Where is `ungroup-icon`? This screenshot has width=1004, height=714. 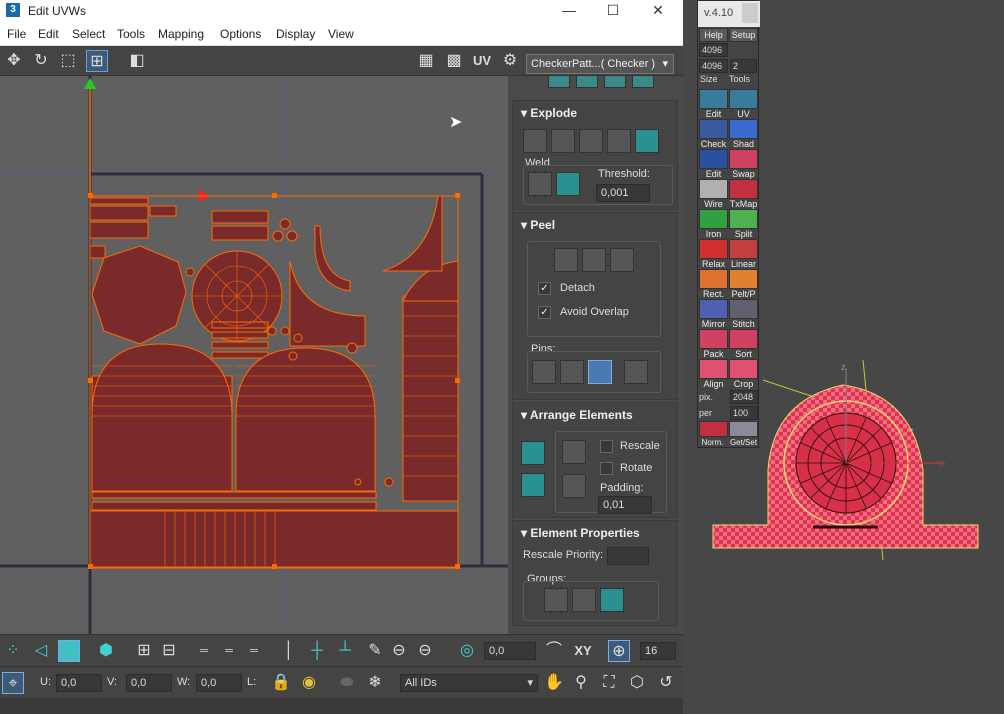 ungroup-icon is located at coordinates (584, 600).